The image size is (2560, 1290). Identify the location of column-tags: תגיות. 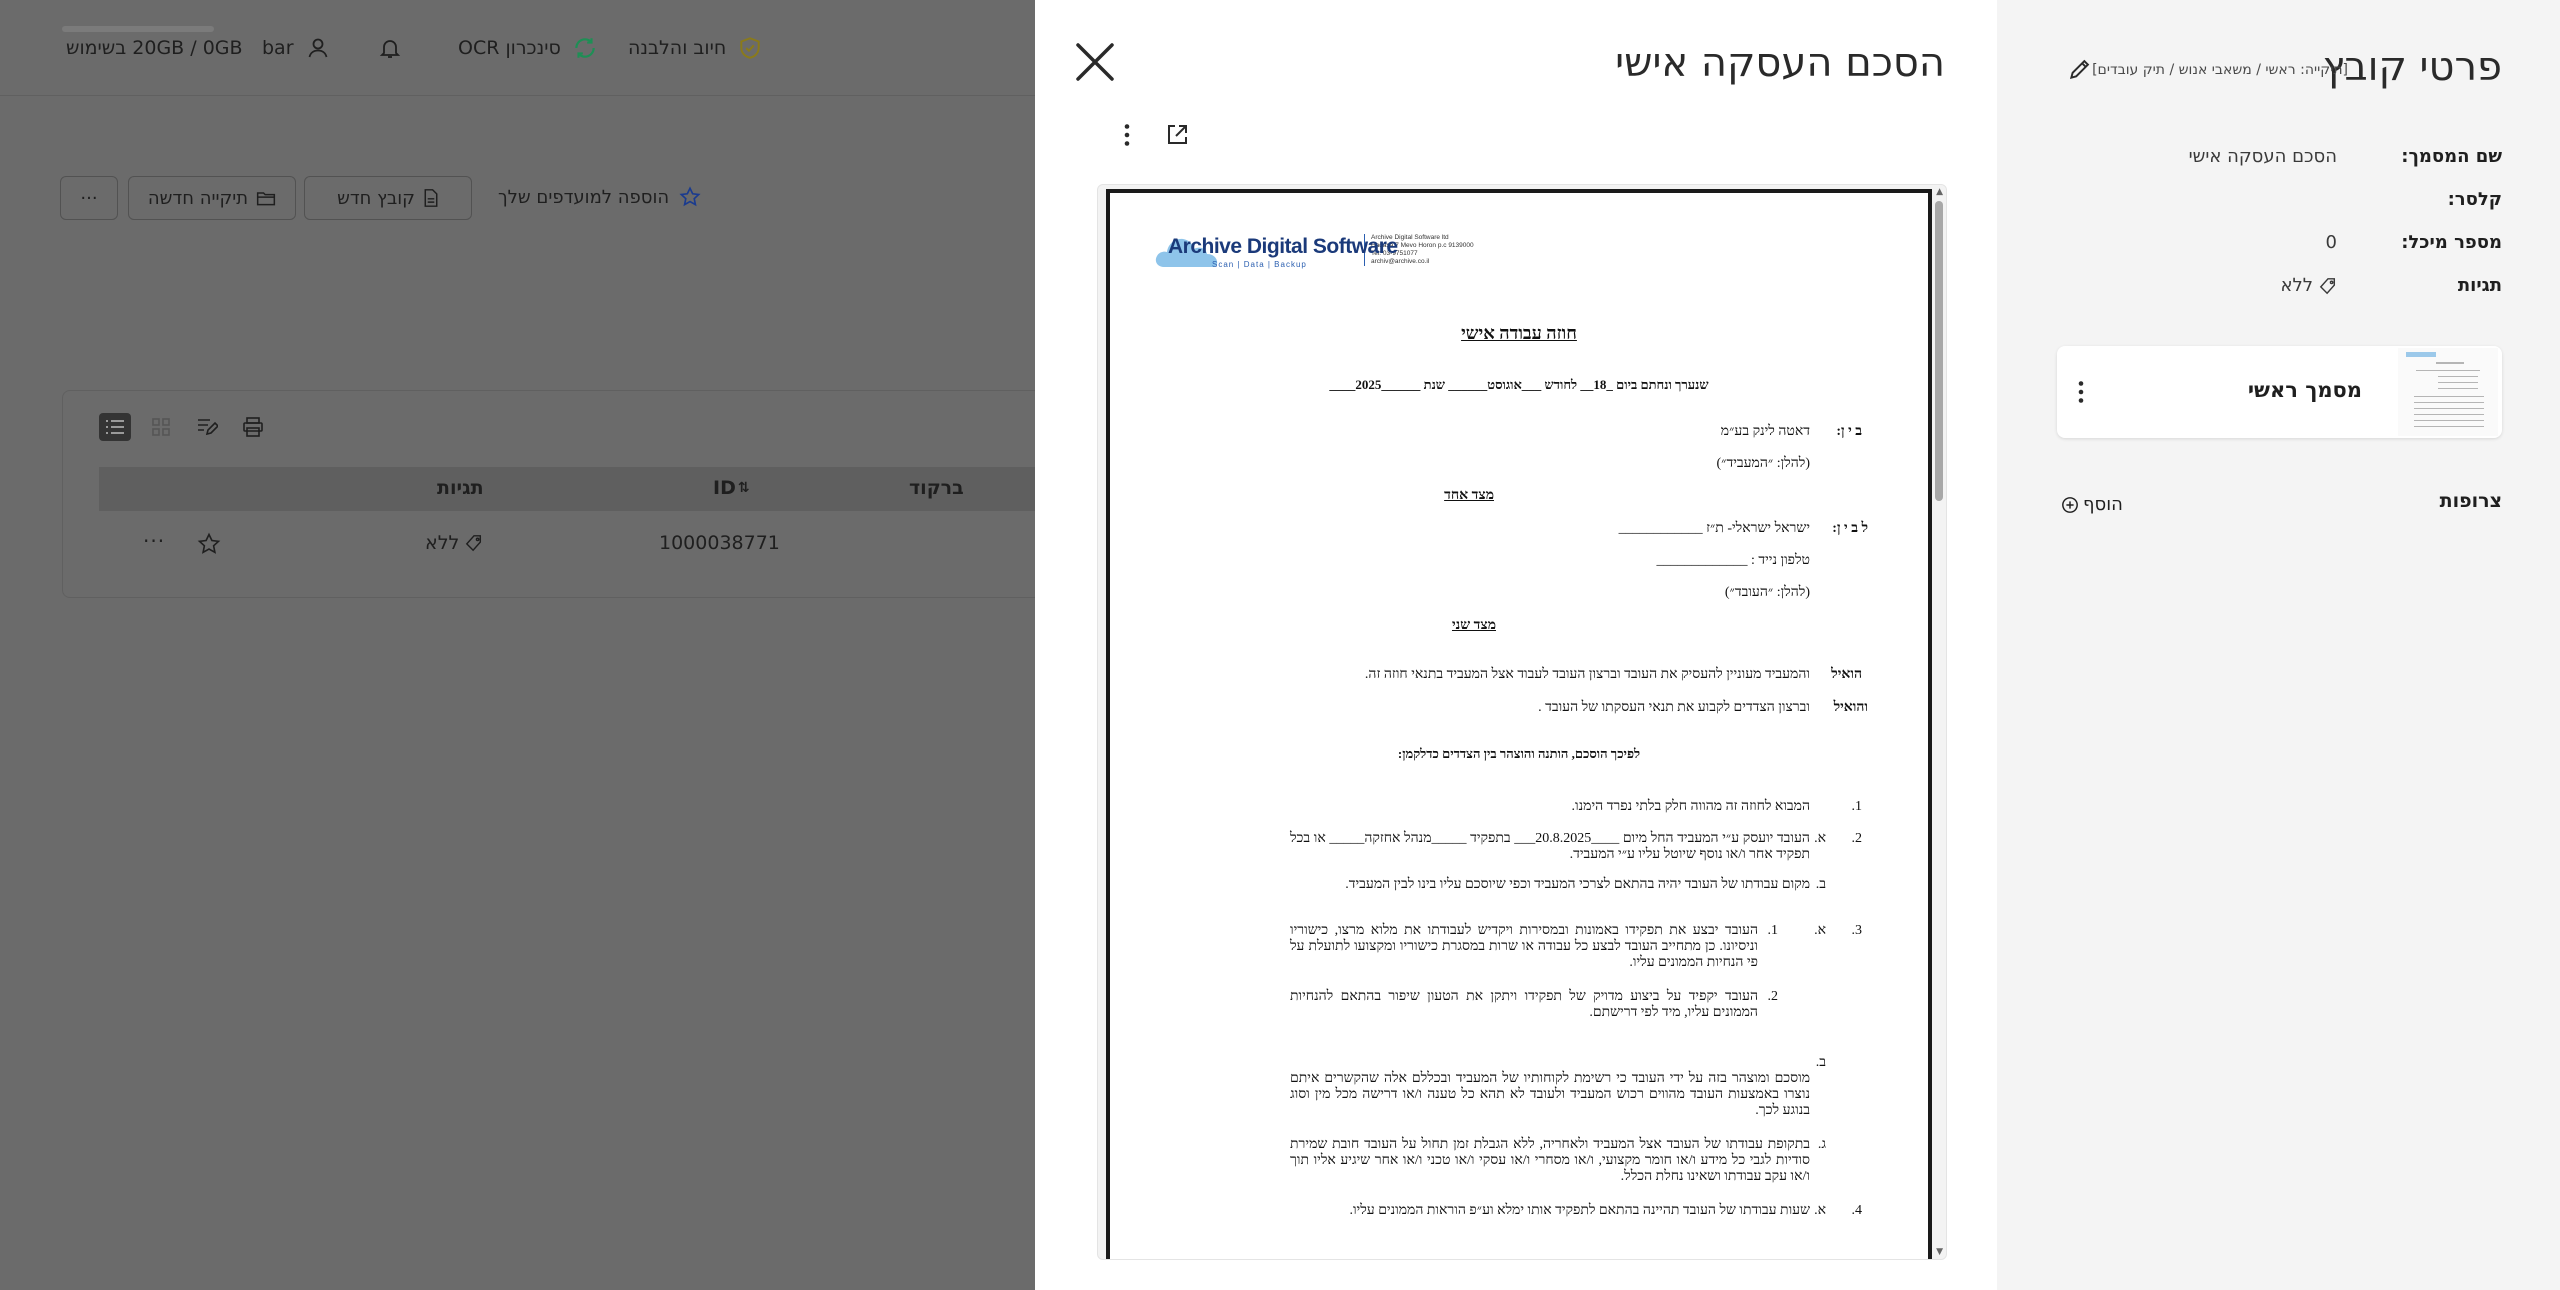
(460, 488).